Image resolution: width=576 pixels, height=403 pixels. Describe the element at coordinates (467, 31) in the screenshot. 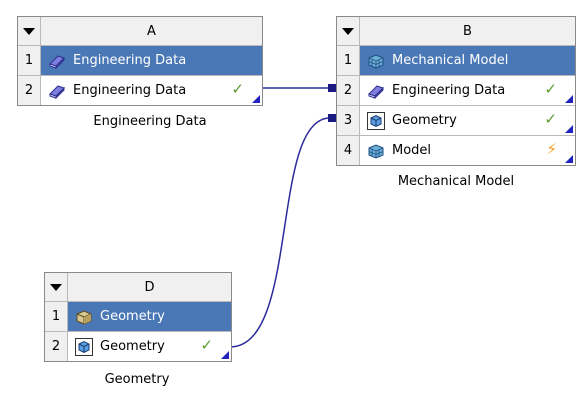

I see `system-b-letter: B` at that location.